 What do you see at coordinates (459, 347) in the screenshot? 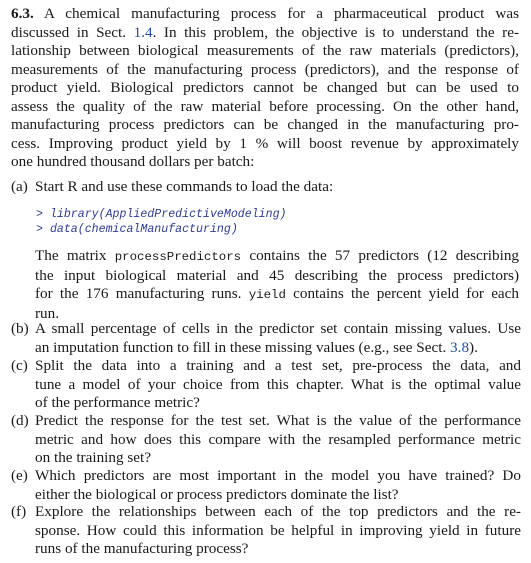
I see `section-reference-link: 3.8` at bounding box center [459, 347].